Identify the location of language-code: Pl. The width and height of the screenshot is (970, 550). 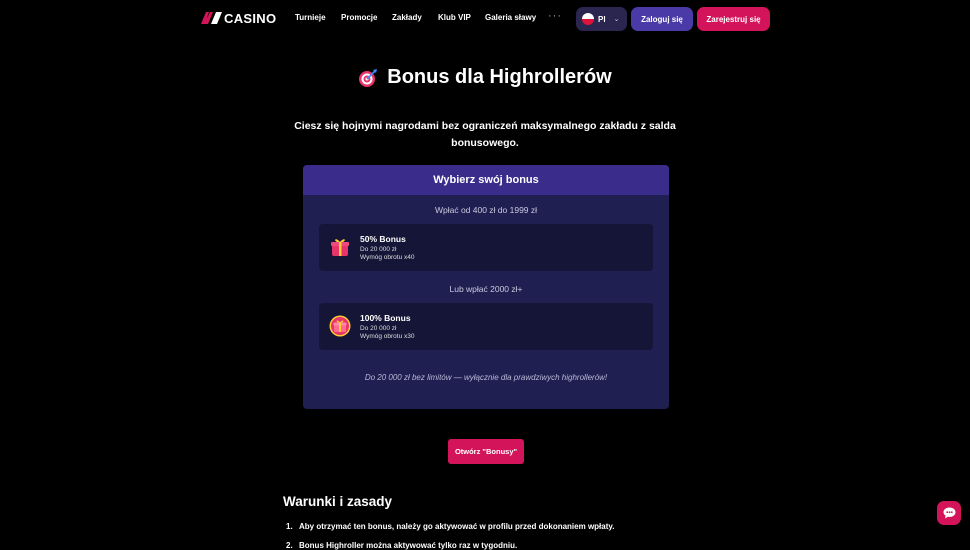
(602, 19).